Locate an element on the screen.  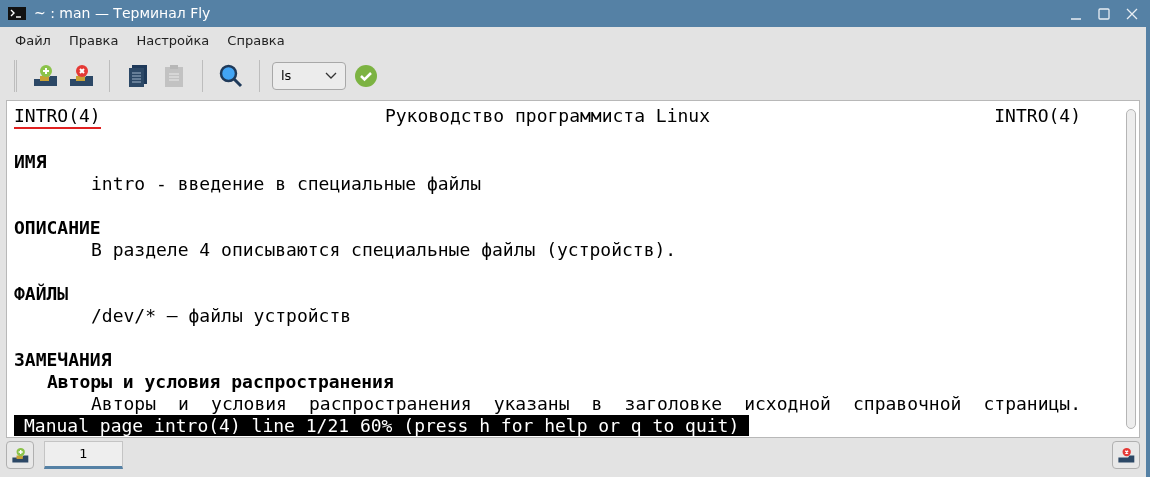
paragraph-line: intro - введение в специальные файлы is located at coordinates (286, 183).